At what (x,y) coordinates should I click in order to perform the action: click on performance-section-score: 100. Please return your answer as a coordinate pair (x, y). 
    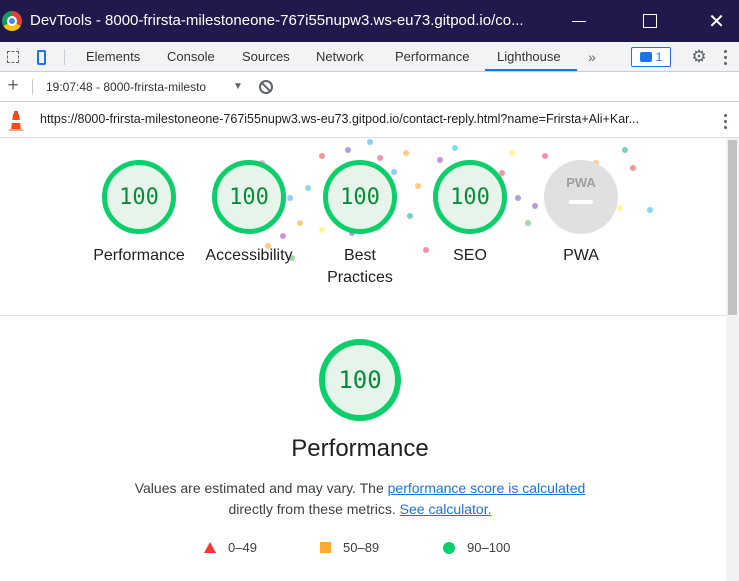
    Looking at the image, I should click on (360, 380).